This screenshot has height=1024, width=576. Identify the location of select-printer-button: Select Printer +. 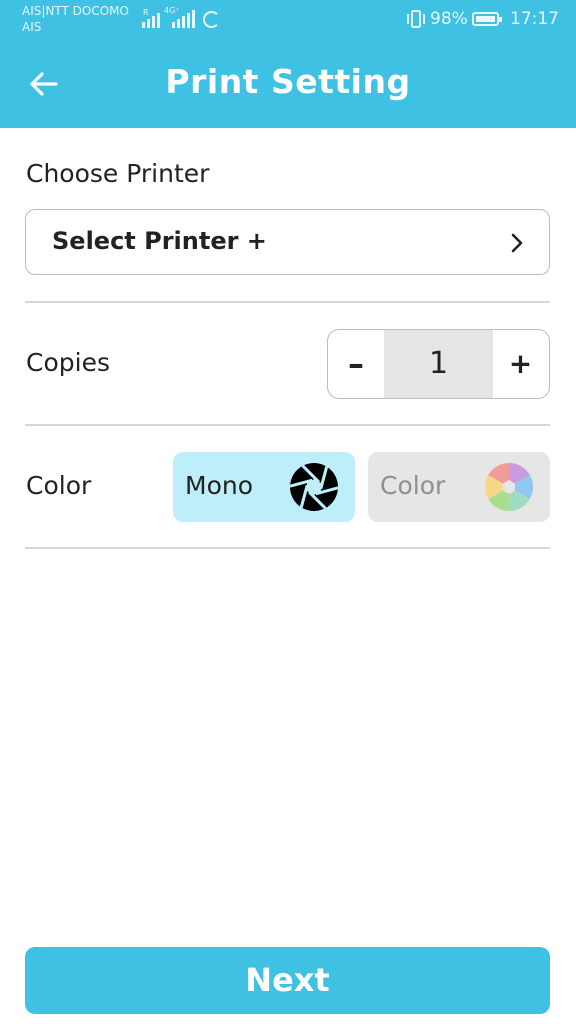
(287, 242).